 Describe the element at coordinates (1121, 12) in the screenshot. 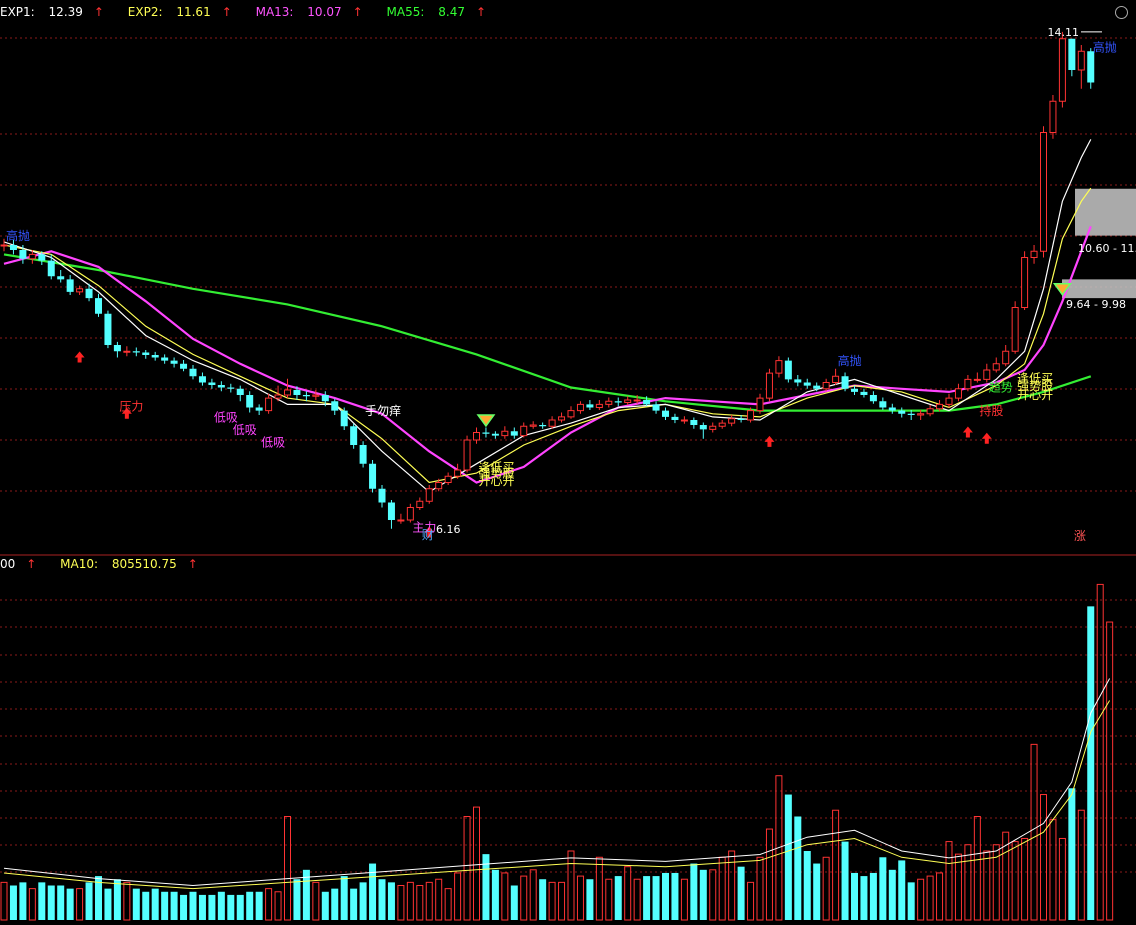

I see `corner-circle-icon` at that location.